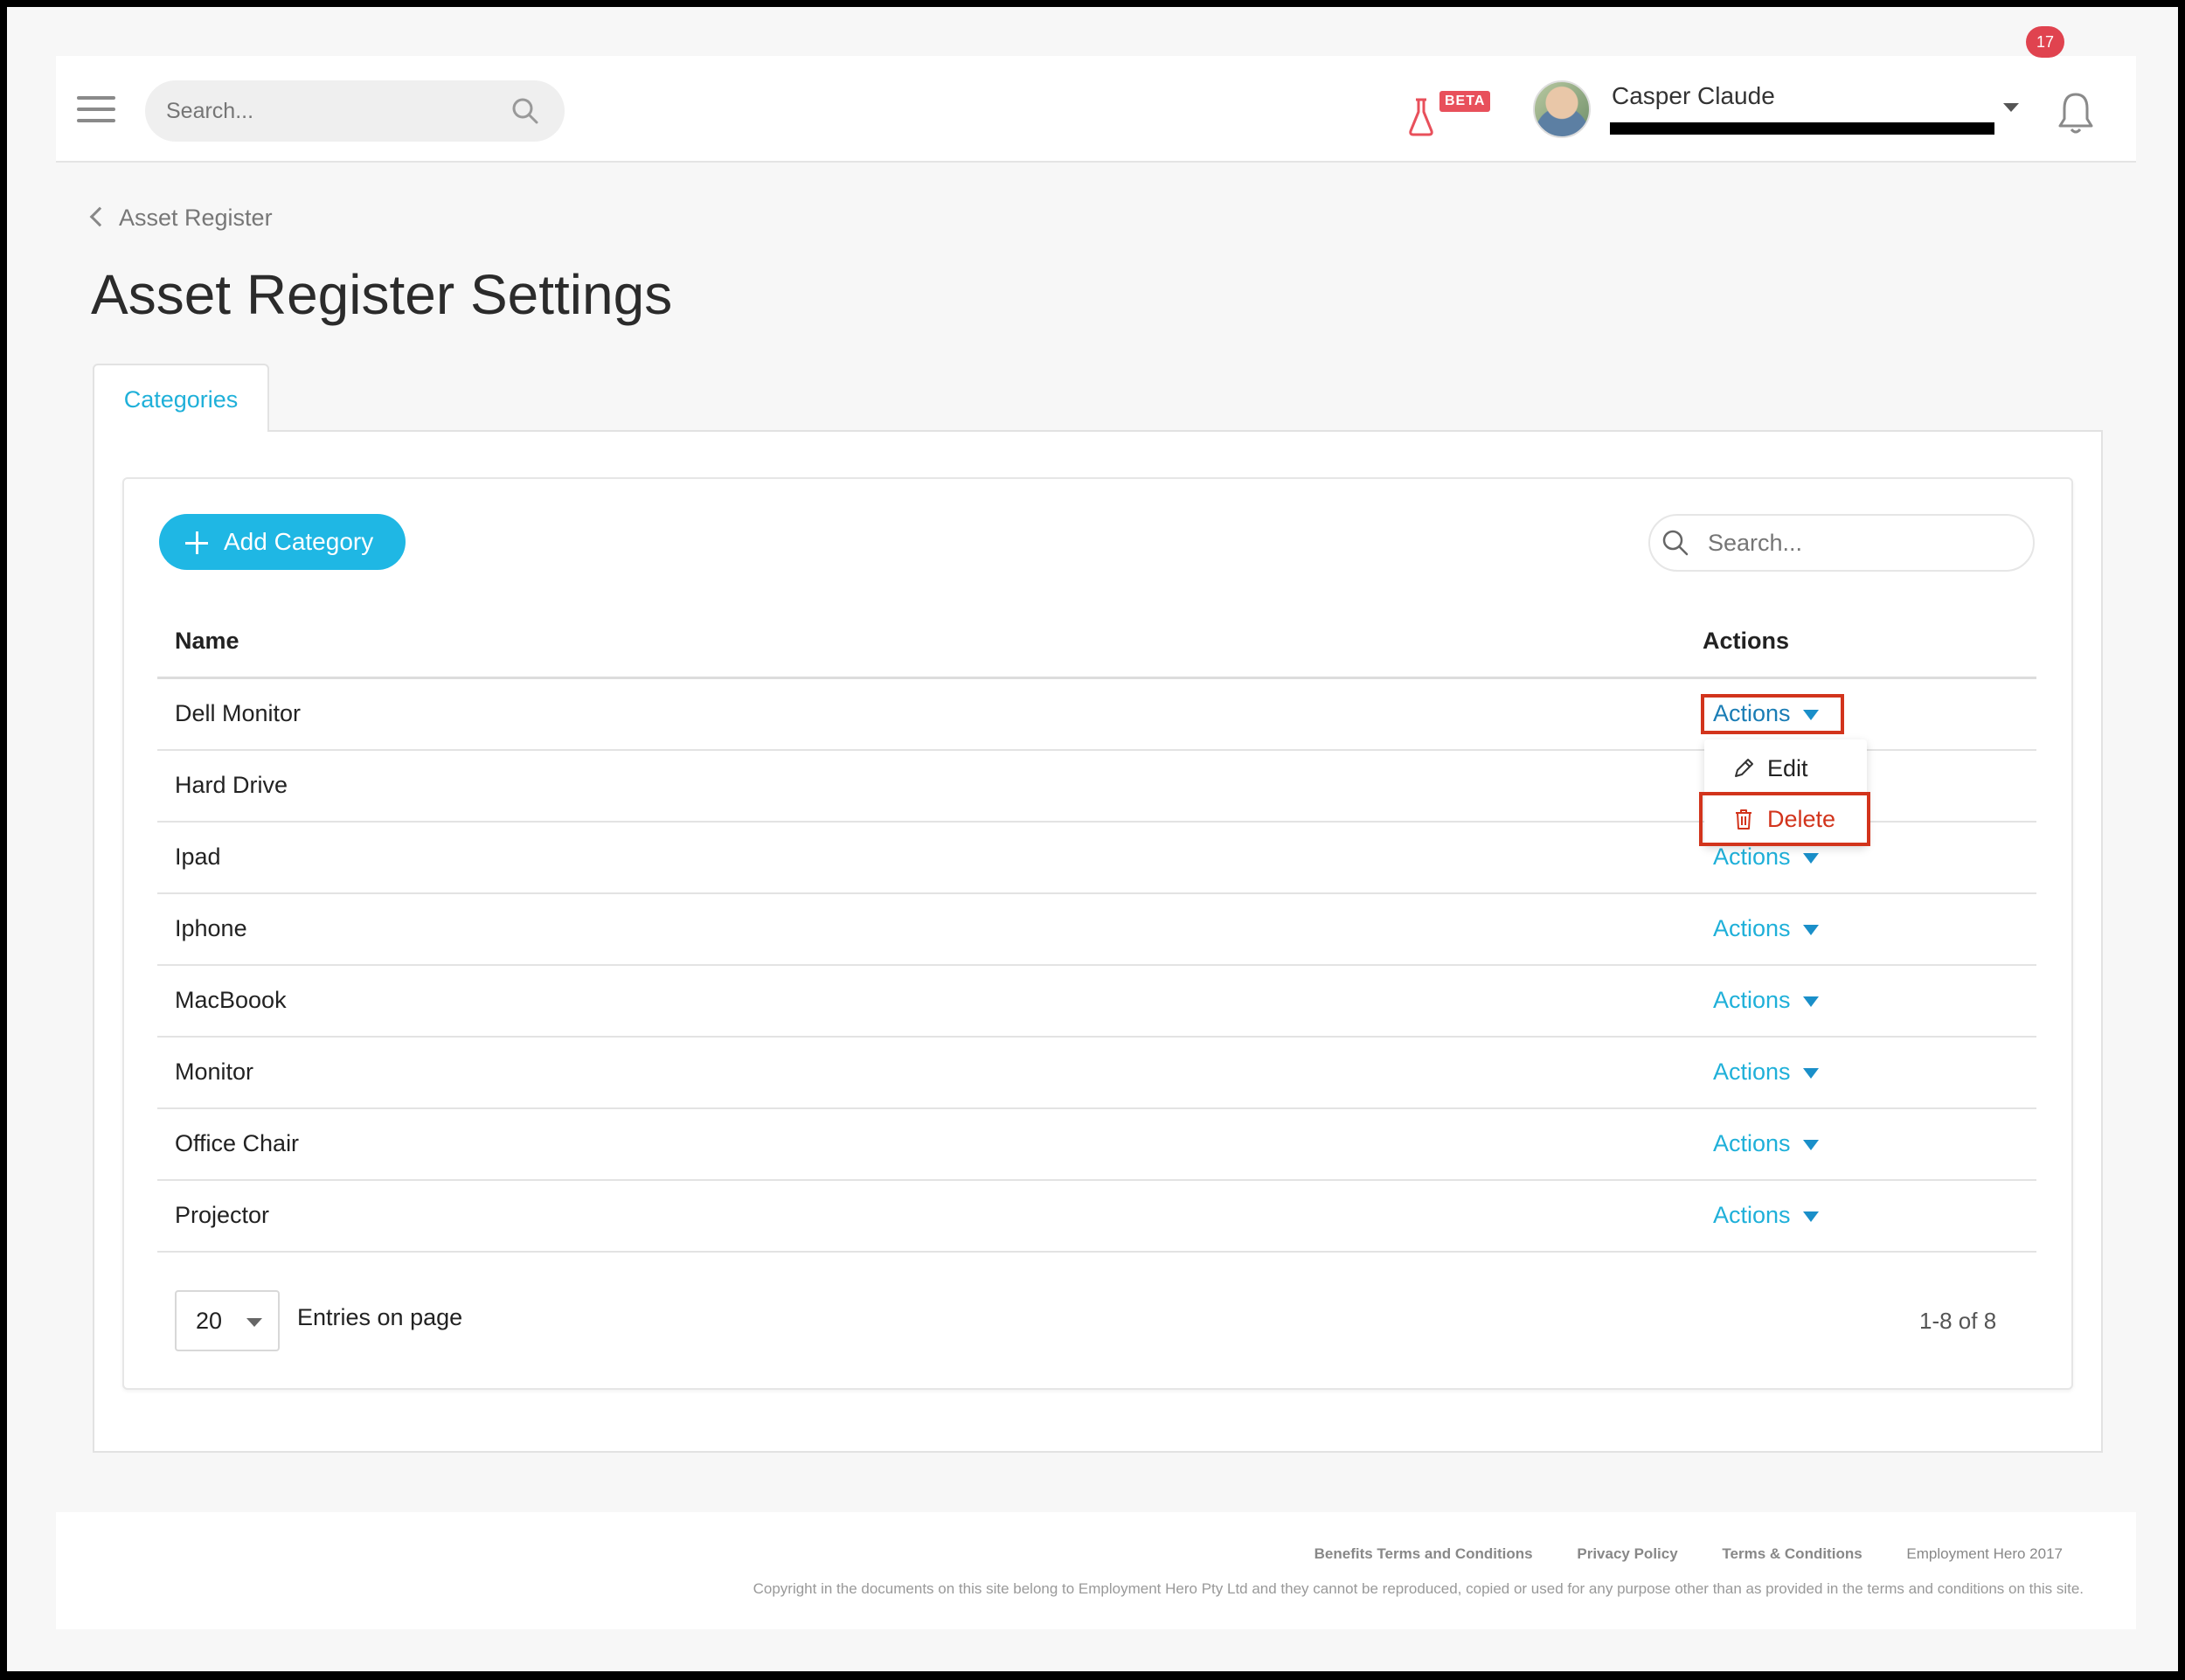  Describe the element at coordinates (1421, 117) in the screenshot. I see `flask-icon` at that location.